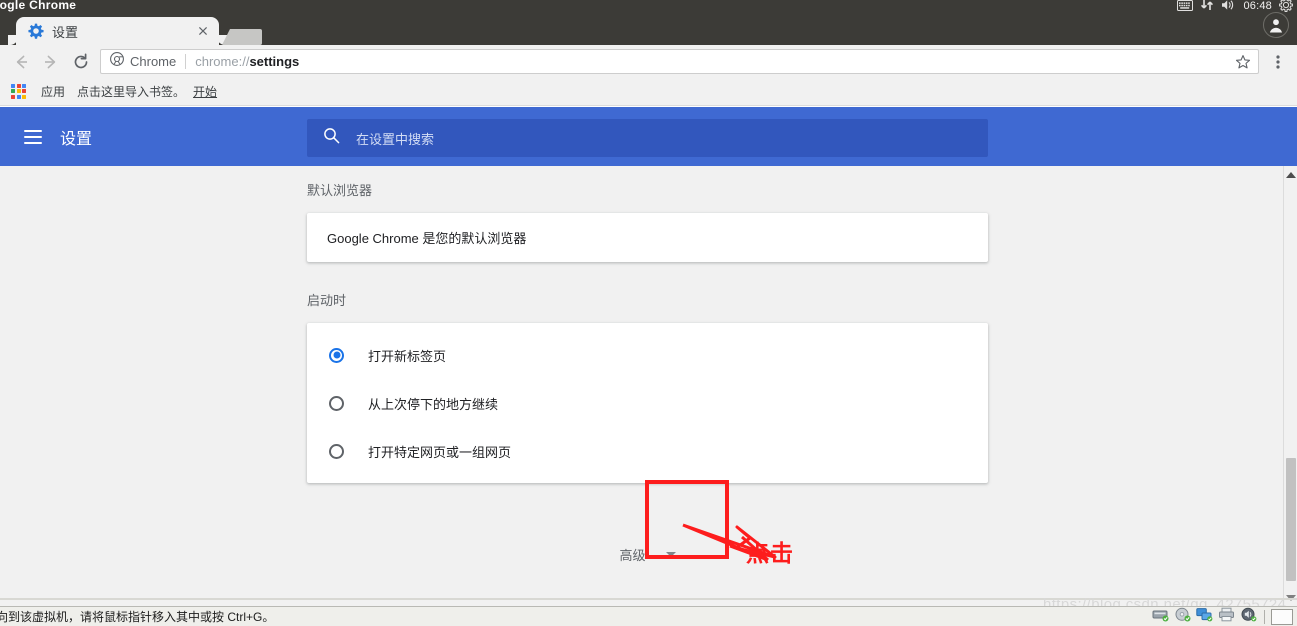  What do you see at coordinates (1276, 25) in the screenshot?
I see `profile-avatar-icon` at bounding box center [1276, 25].